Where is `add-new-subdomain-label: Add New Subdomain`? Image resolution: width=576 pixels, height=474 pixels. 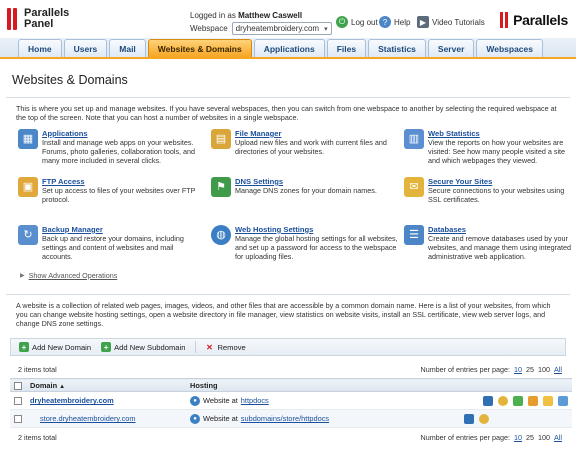 add-new-subdomain-label: Add New Subdomain is located at coordinates (150, 347).